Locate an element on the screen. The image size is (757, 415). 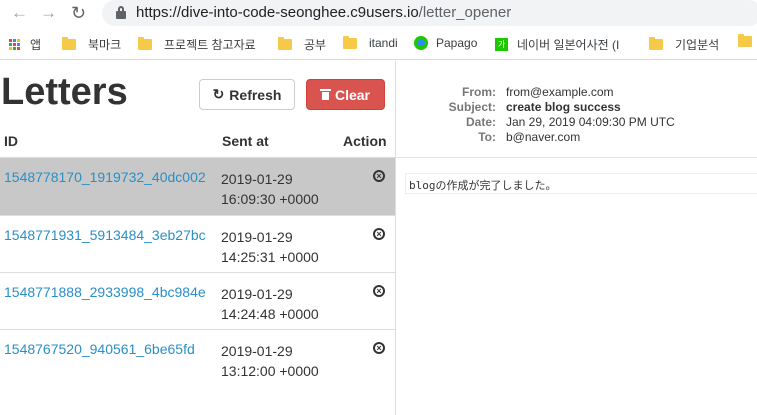
bookmark-papago: Papago is located at coordinates (445, 43).